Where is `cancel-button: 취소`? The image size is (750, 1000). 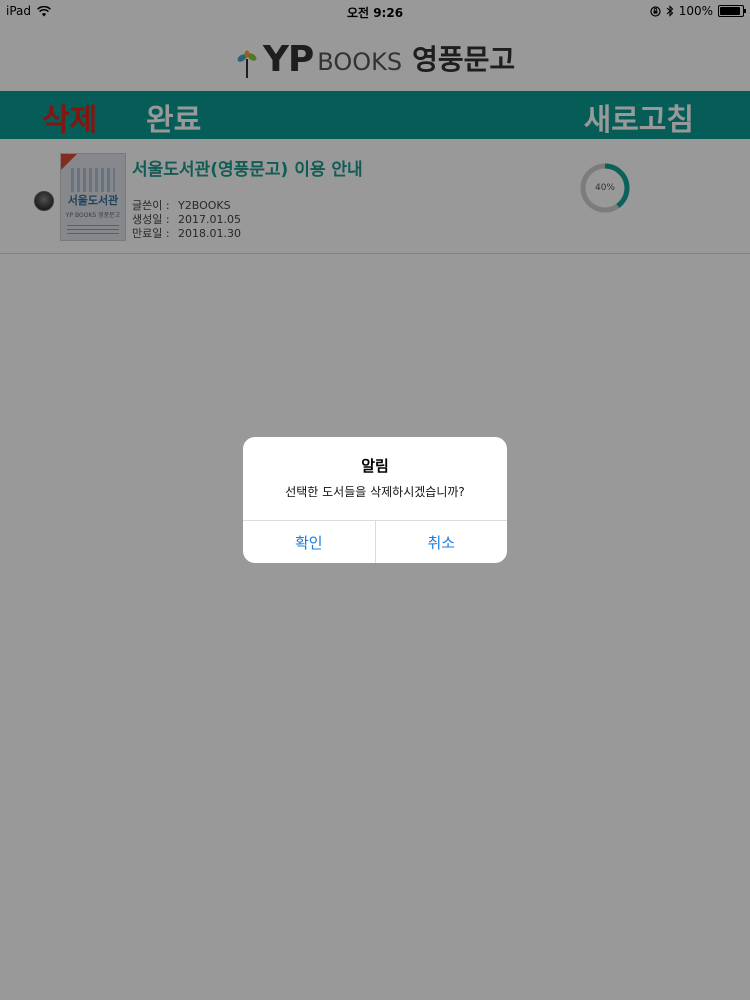 cancel-button: 취소 is located at coordinates (441, 542).